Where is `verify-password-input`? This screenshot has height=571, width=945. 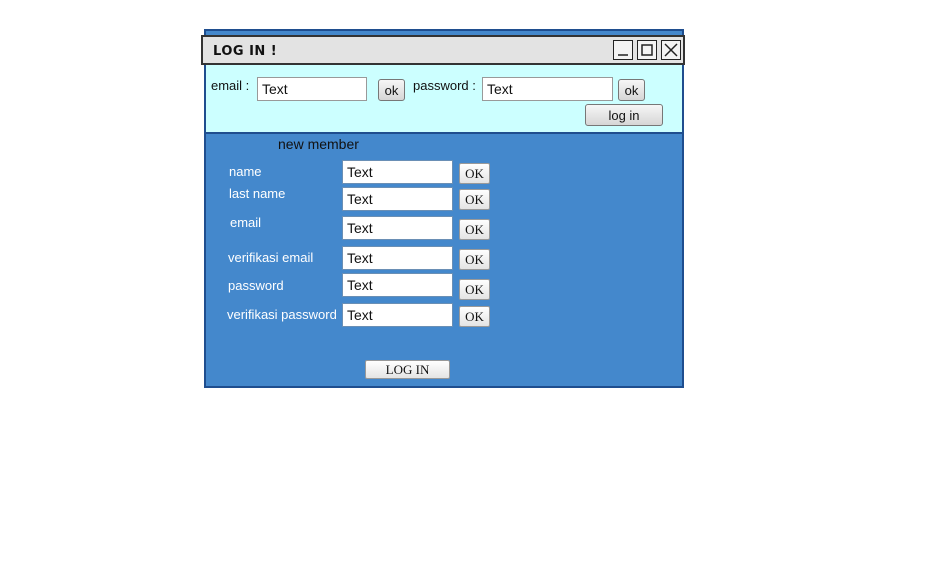
verify-password-input is located at coordinates (397, 315).